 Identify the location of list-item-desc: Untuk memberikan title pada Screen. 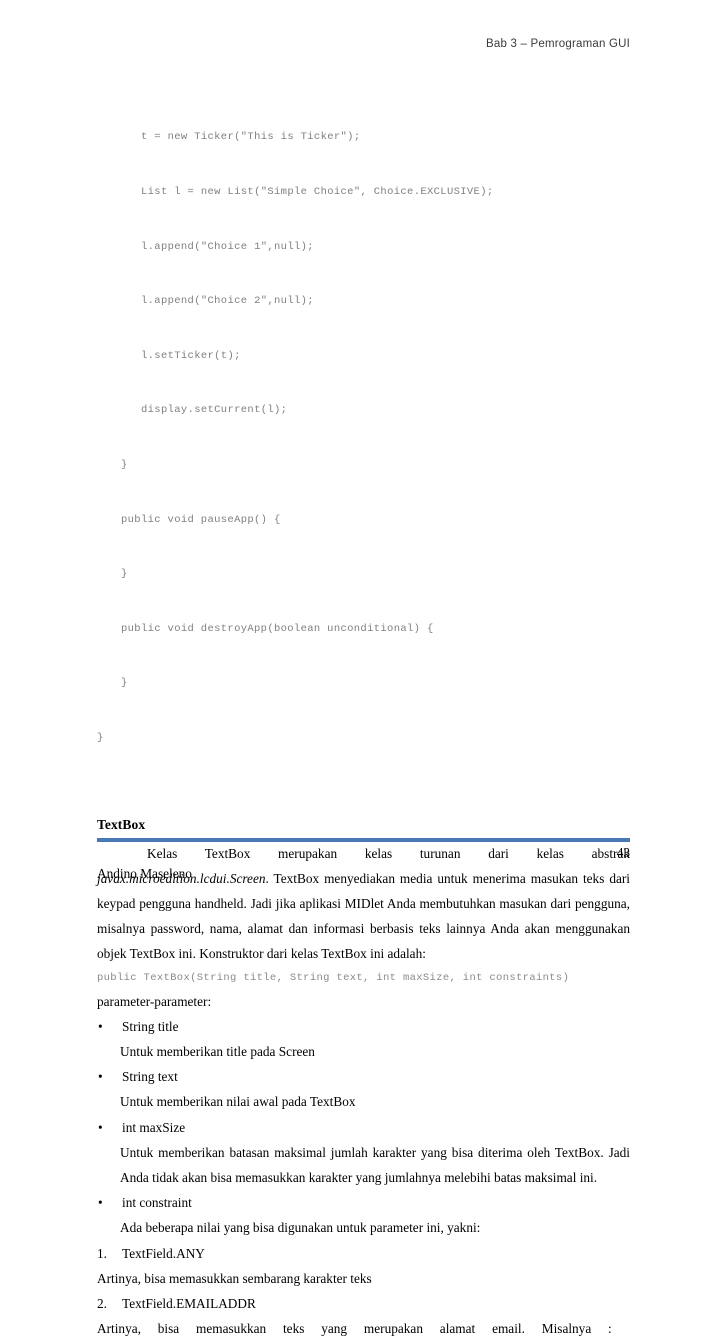
(363, 1051).